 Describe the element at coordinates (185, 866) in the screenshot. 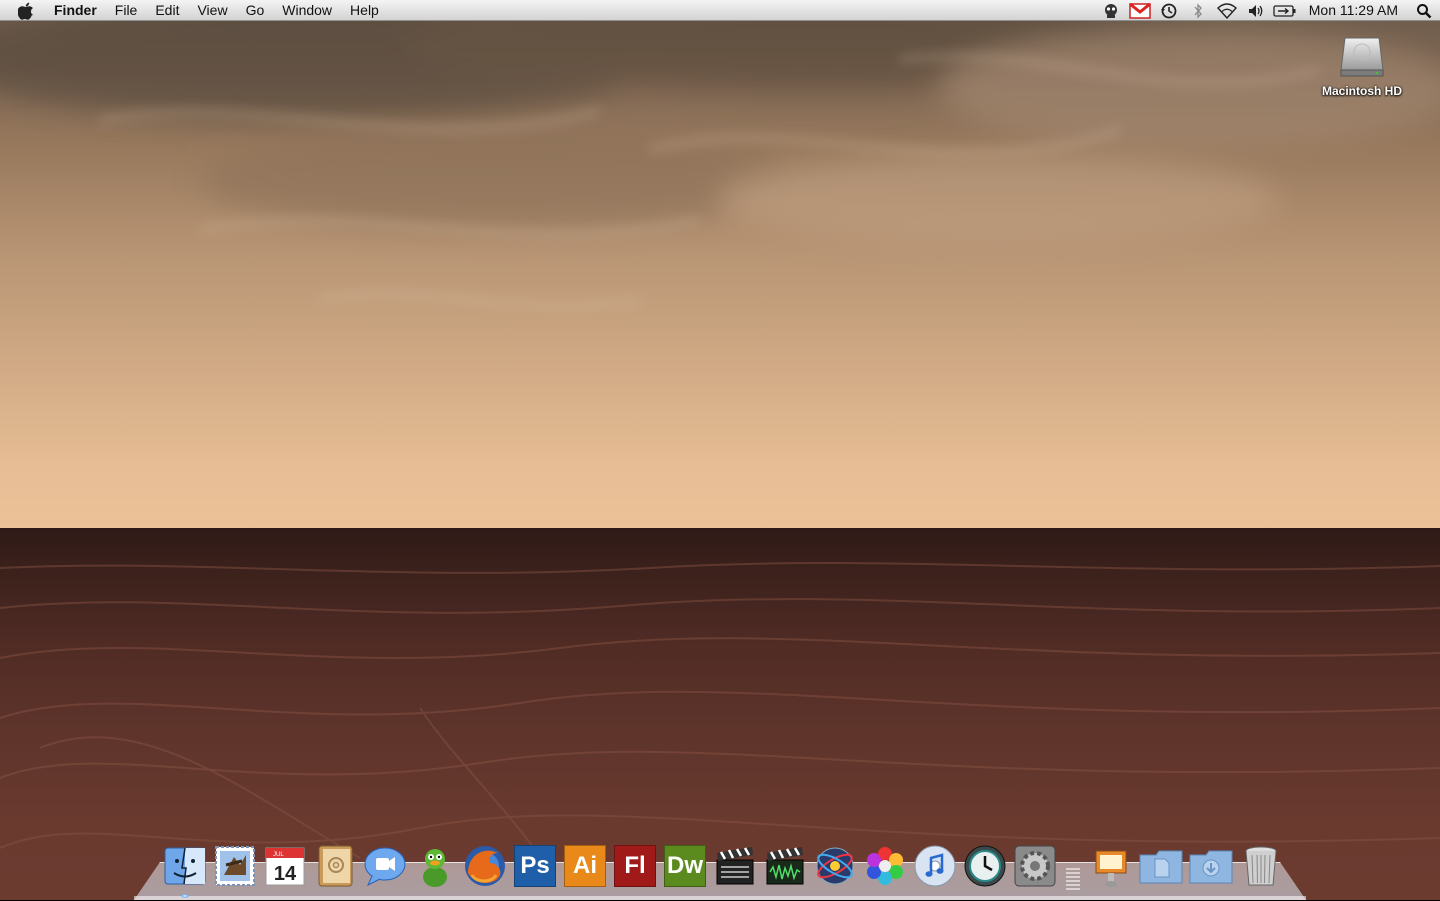

I see `finder-icon` at that location.